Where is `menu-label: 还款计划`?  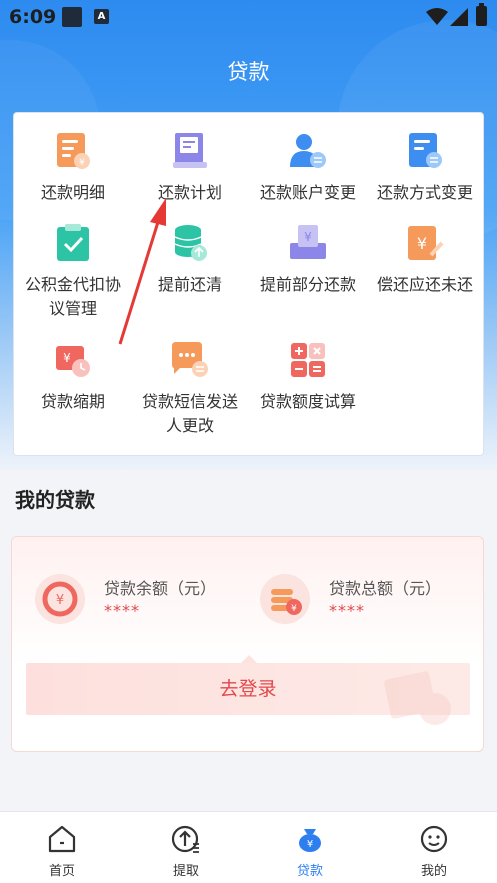 menu-label: 还款计划 is located at coordinates (189, 192).